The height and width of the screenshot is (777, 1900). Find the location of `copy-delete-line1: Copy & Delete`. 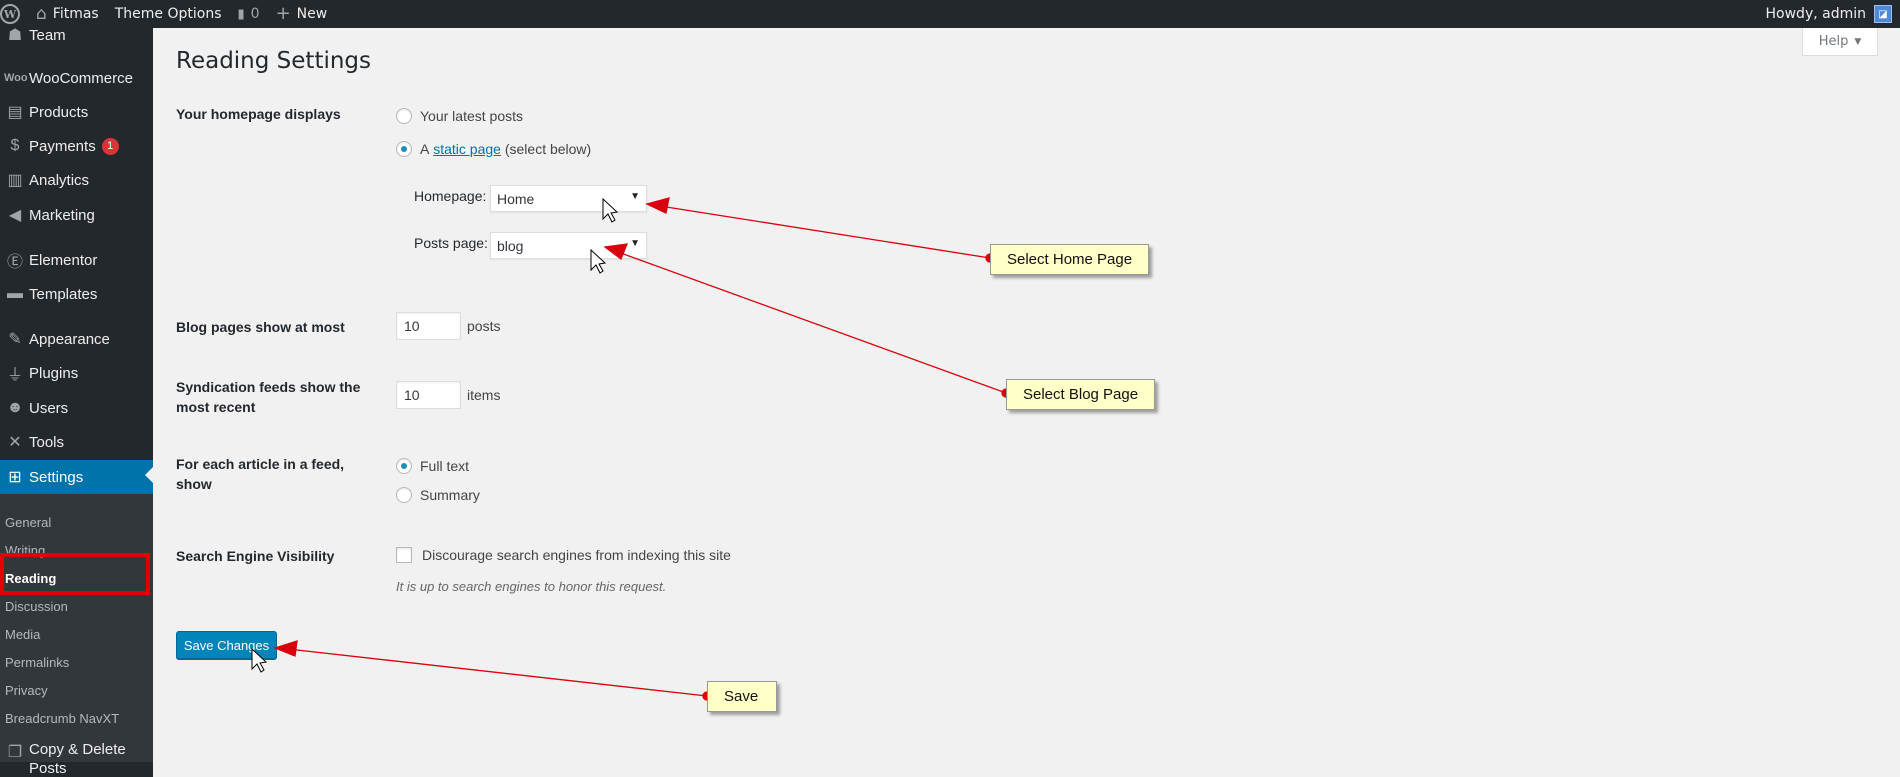

copy-delete-line1: Copy & Delete is located at coordinates (77, 749).